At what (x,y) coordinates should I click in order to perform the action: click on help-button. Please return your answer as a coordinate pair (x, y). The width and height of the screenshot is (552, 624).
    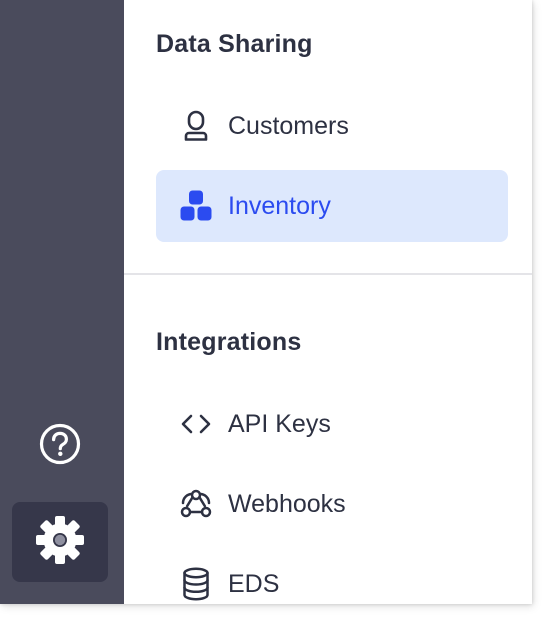
    Looking at the image, I should click on (60, 446).